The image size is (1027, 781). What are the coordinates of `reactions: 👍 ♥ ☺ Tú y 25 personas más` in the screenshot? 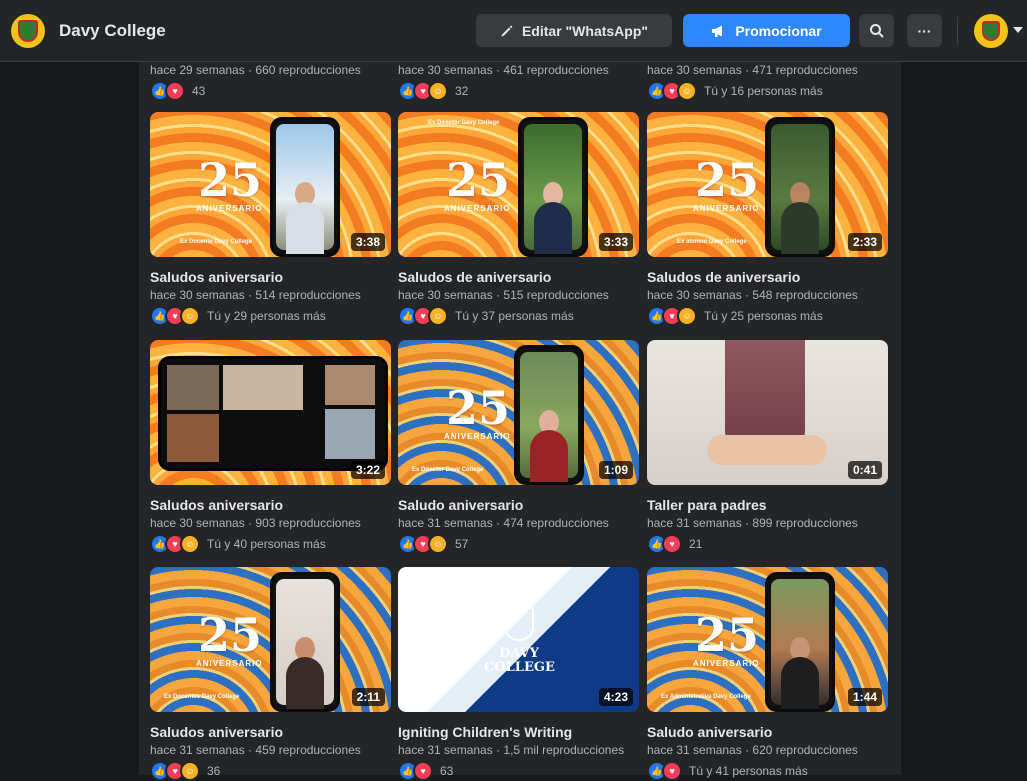 It's located at (767, 316).